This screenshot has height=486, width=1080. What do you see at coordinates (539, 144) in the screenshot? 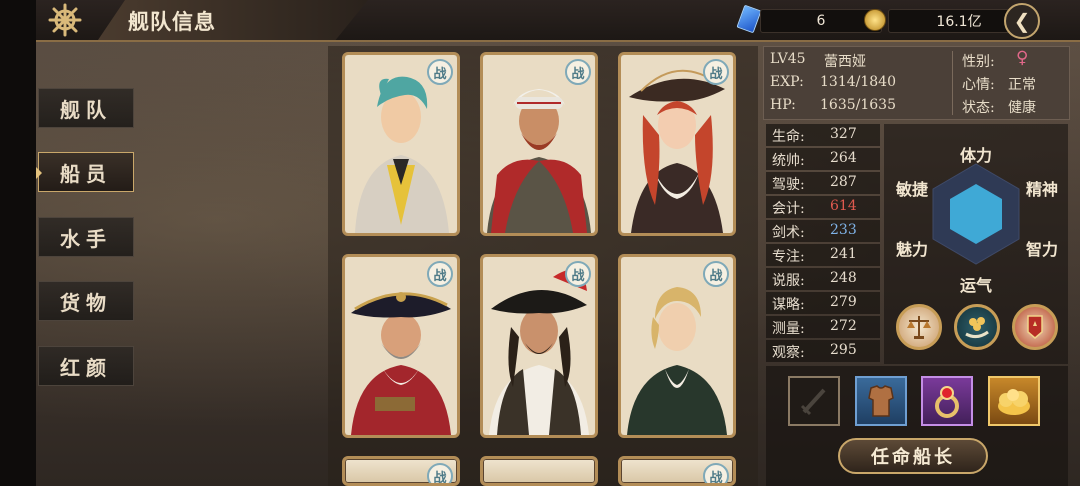
I see `crew-card-2: 战` at bounding box center [539, 144].